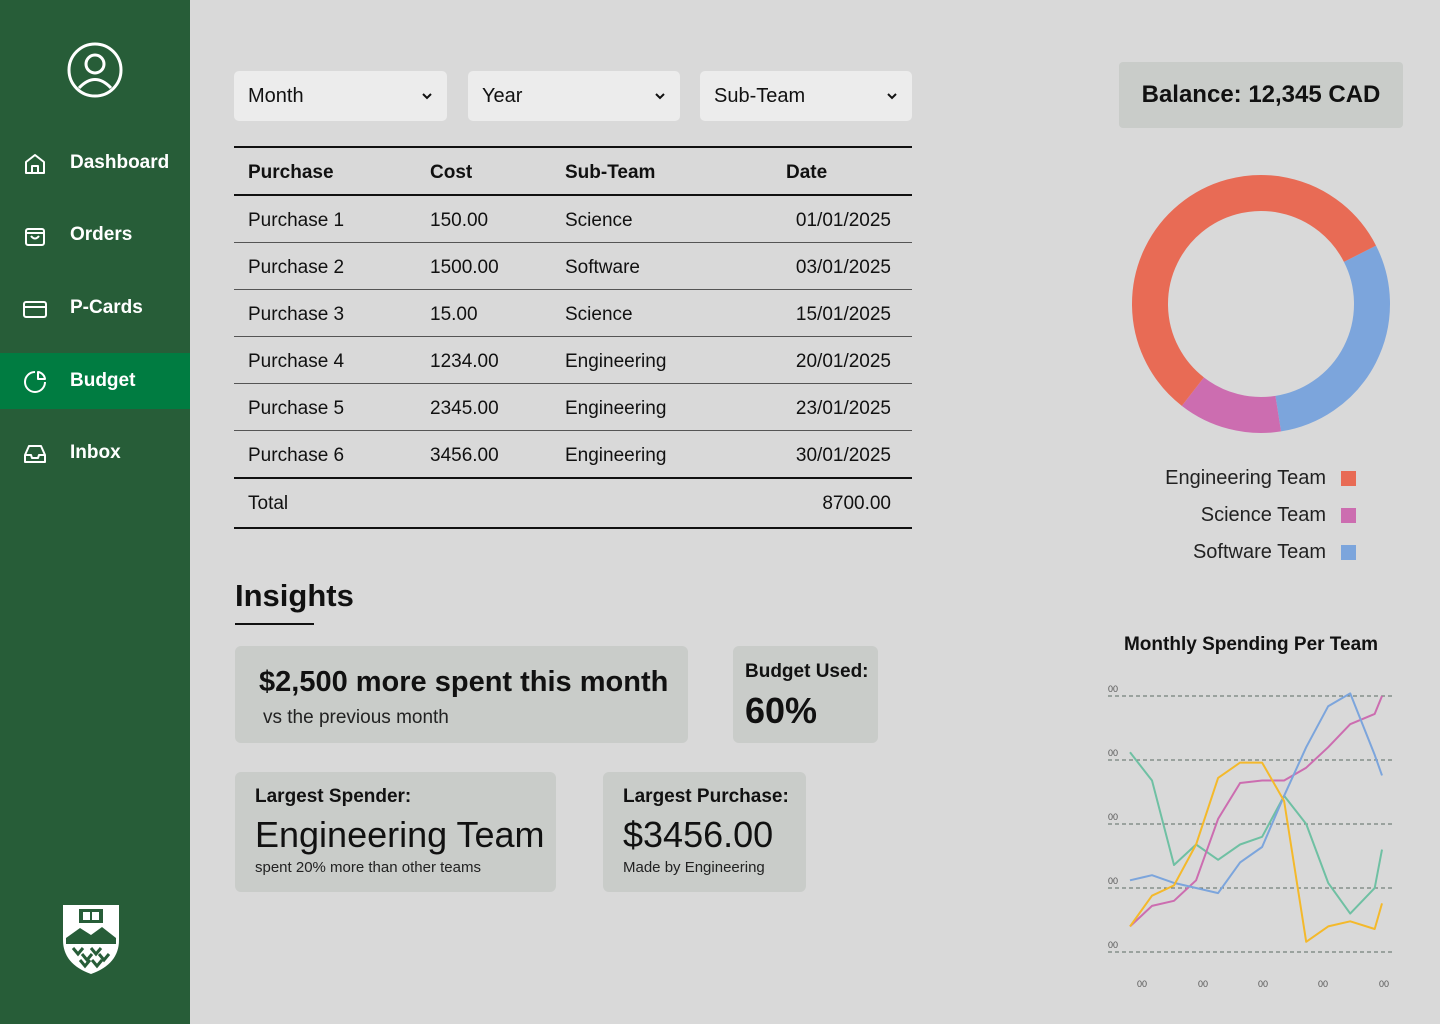  What do you see at coordinates (1261, 95) in the screenshot?
I see `balance-display: Balance: 12,345 CAD` at bounding box center [1261, 95].